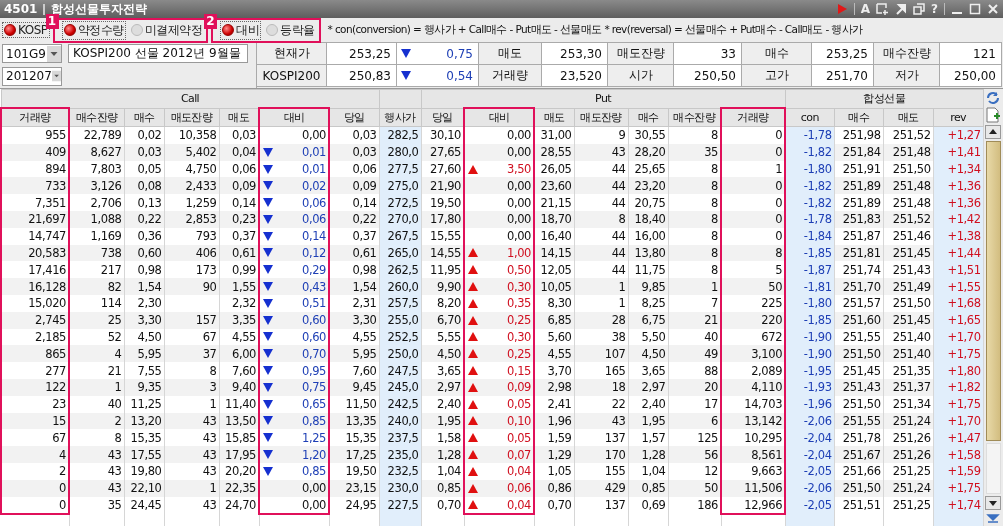  What do you see at coordinates (554, 421) in the screenshot?
I see `table-cell: 1,96` at bounding box center [554, 421].